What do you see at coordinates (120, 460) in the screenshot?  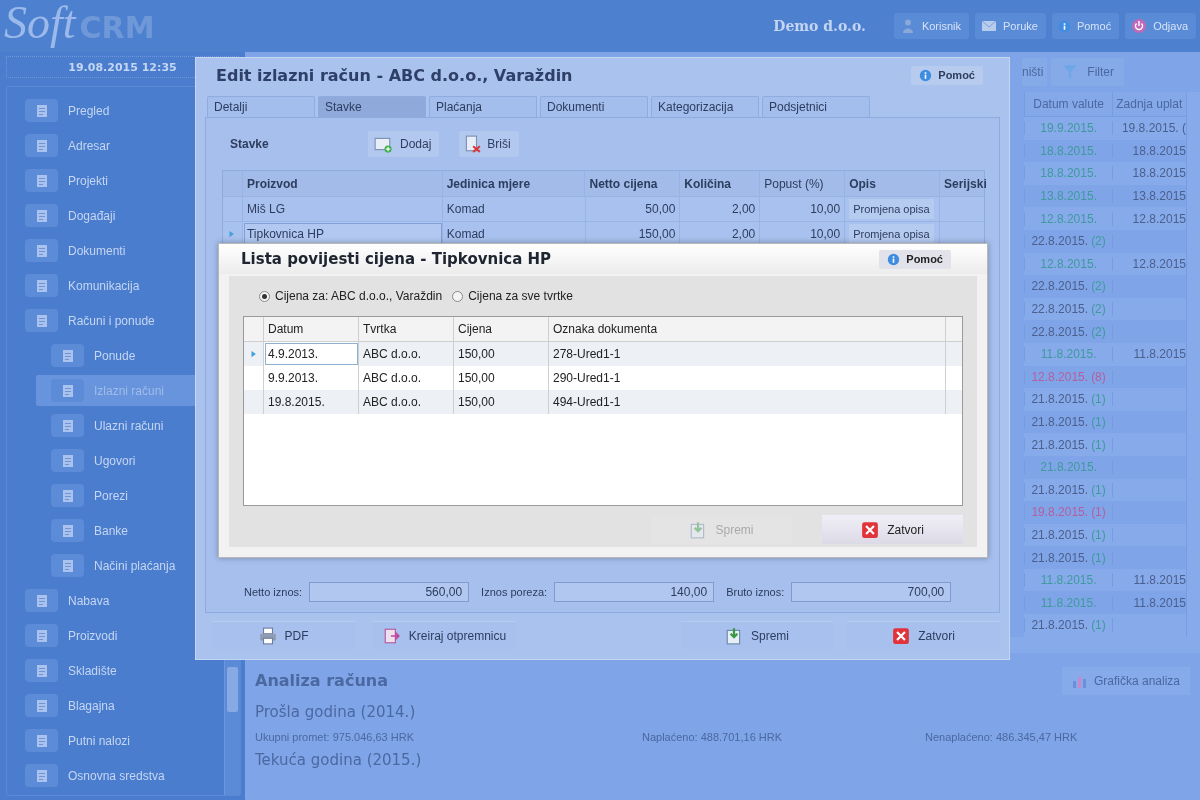 I see `sidebar-item: Ugovori` at bounding box center [120, 460].